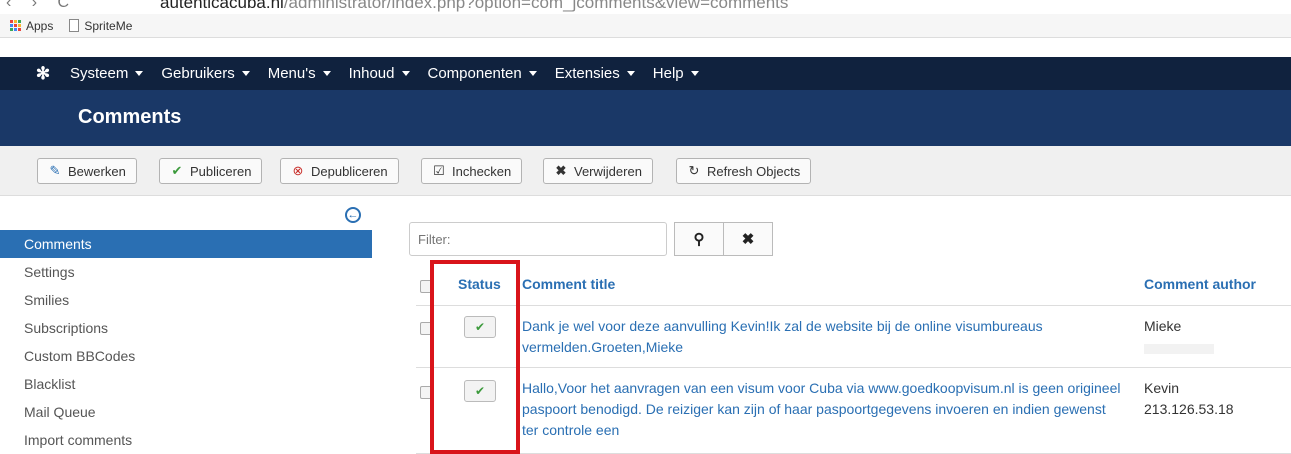 The width and height of the screenshot is (1291, 454). What do you see at coordinates (339, 171) in the screenshot?
I see `unpublish-button: ⊗ Depubliceren` at bounding box center [339, 171].